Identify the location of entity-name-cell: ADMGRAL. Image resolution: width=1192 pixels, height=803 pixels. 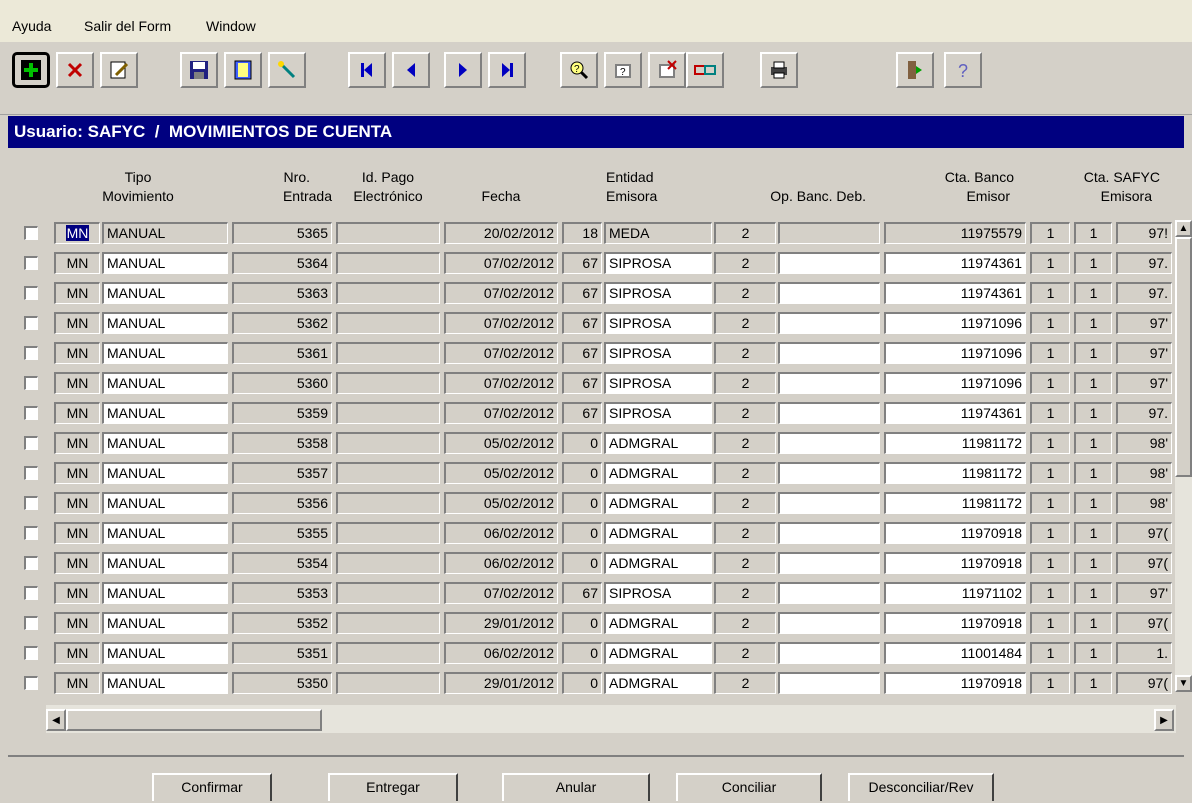
(658, 683).